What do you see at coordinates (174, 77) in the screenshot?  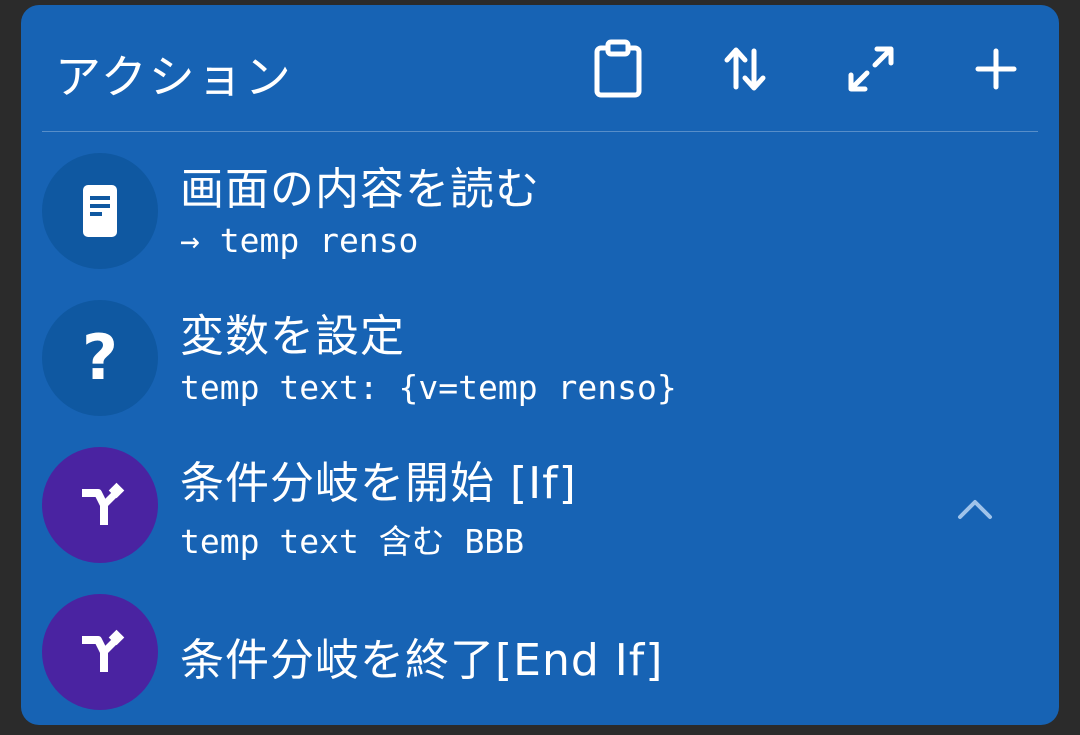 I see `panel-title: アクション` at bounding box center [174, 77].